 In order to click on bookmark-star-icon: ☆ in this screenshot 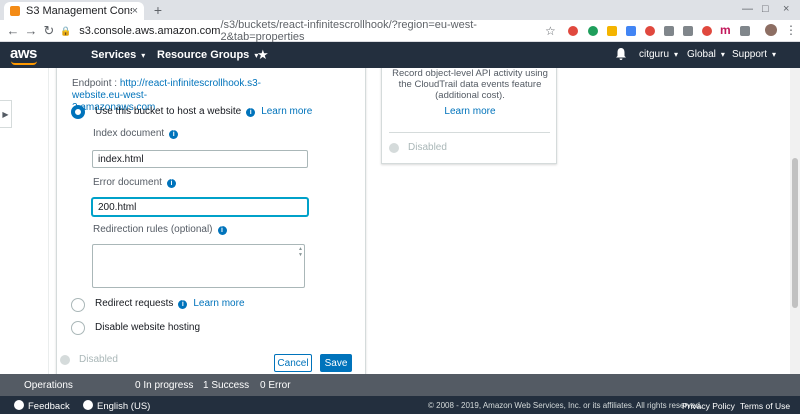, I will do `click(550, 31)`.